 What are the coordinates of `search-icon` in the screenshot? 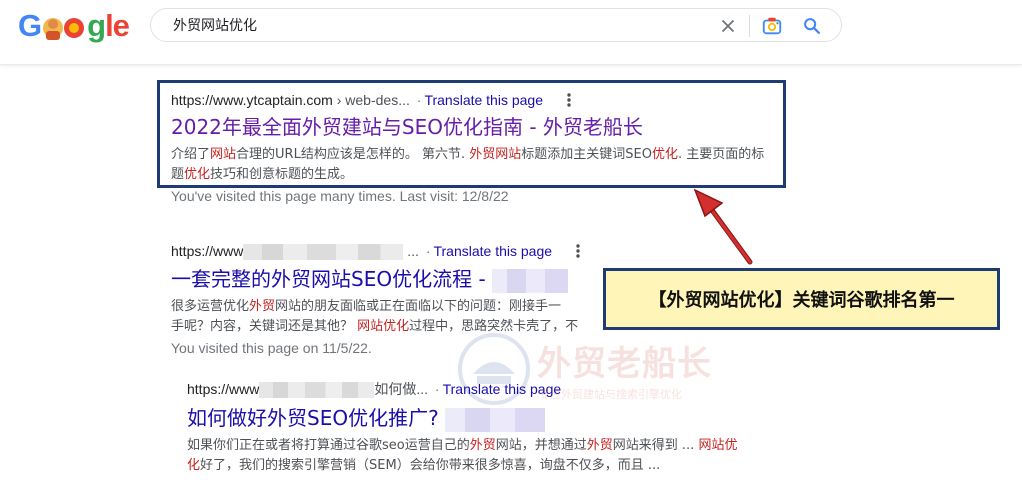 It's located at (812, 26).